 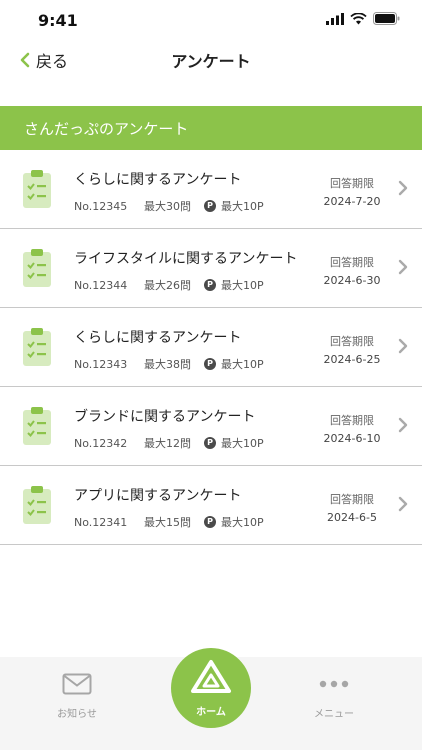 I want to click on survey-meta: No.12343 最大38問 P 最大10P, so click(x=169, y=364).